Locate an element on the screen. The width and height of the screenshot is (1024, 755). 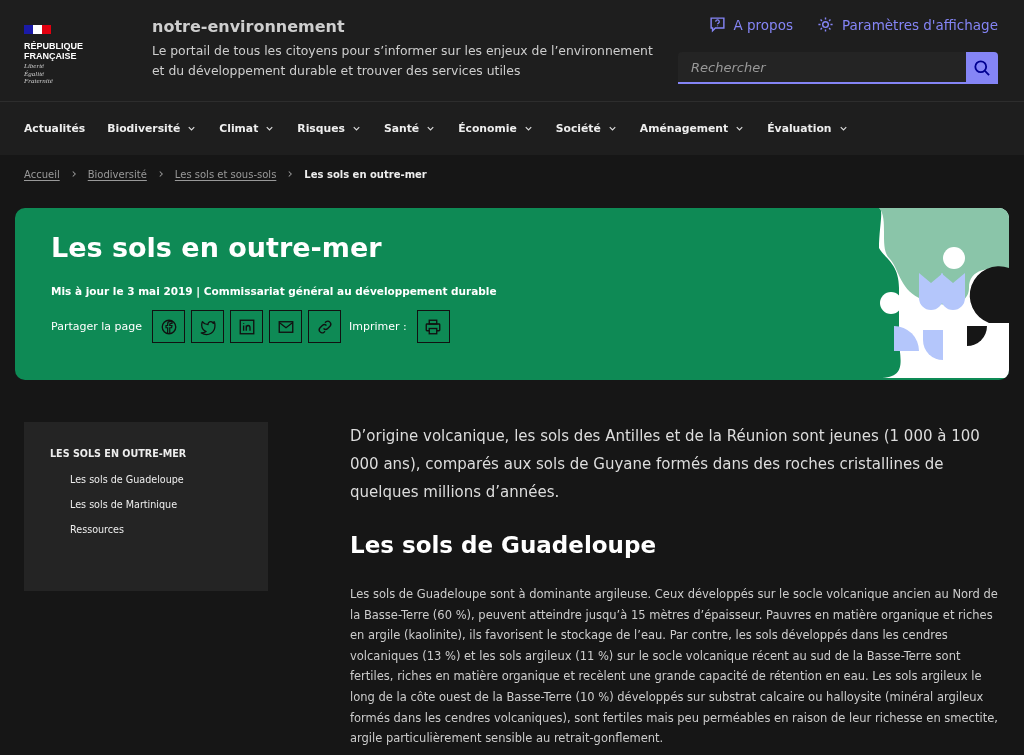
tagline: Le portail de tous les citoyens pour s’informer sur les enjeux de l’environnement et du développement durable et trouver des services utiles is located at coordinates (403, 61).